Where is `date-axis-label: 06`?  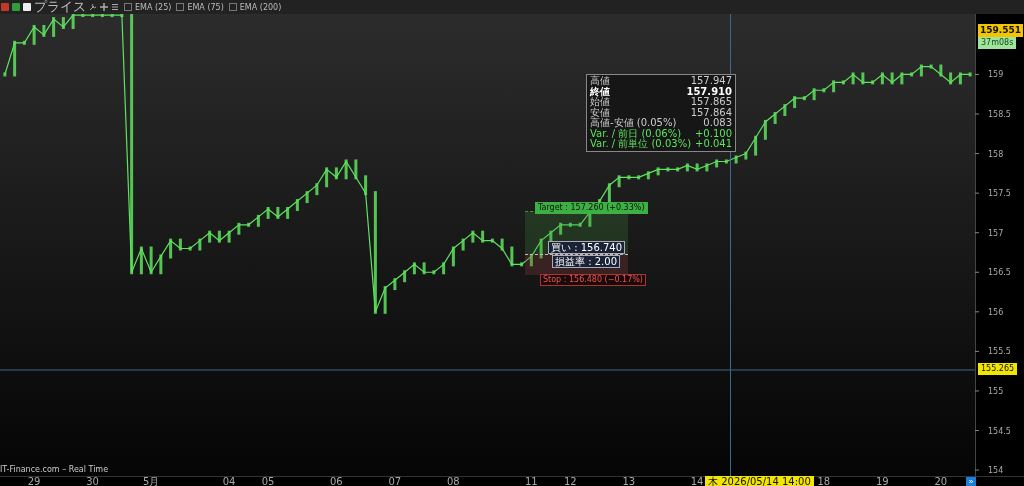 date-axis-label: 06 is located at coordinates (336, 481).